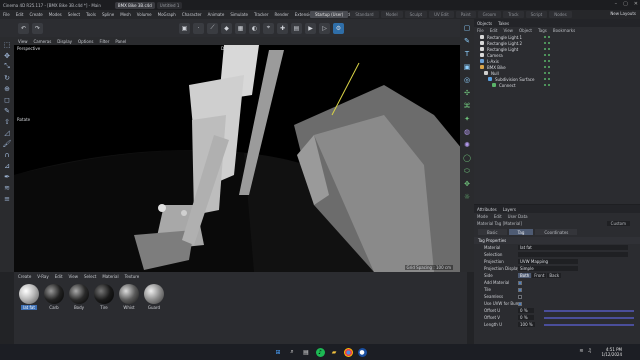  I want to click on layer-icon: ≡, so click(7, 198).